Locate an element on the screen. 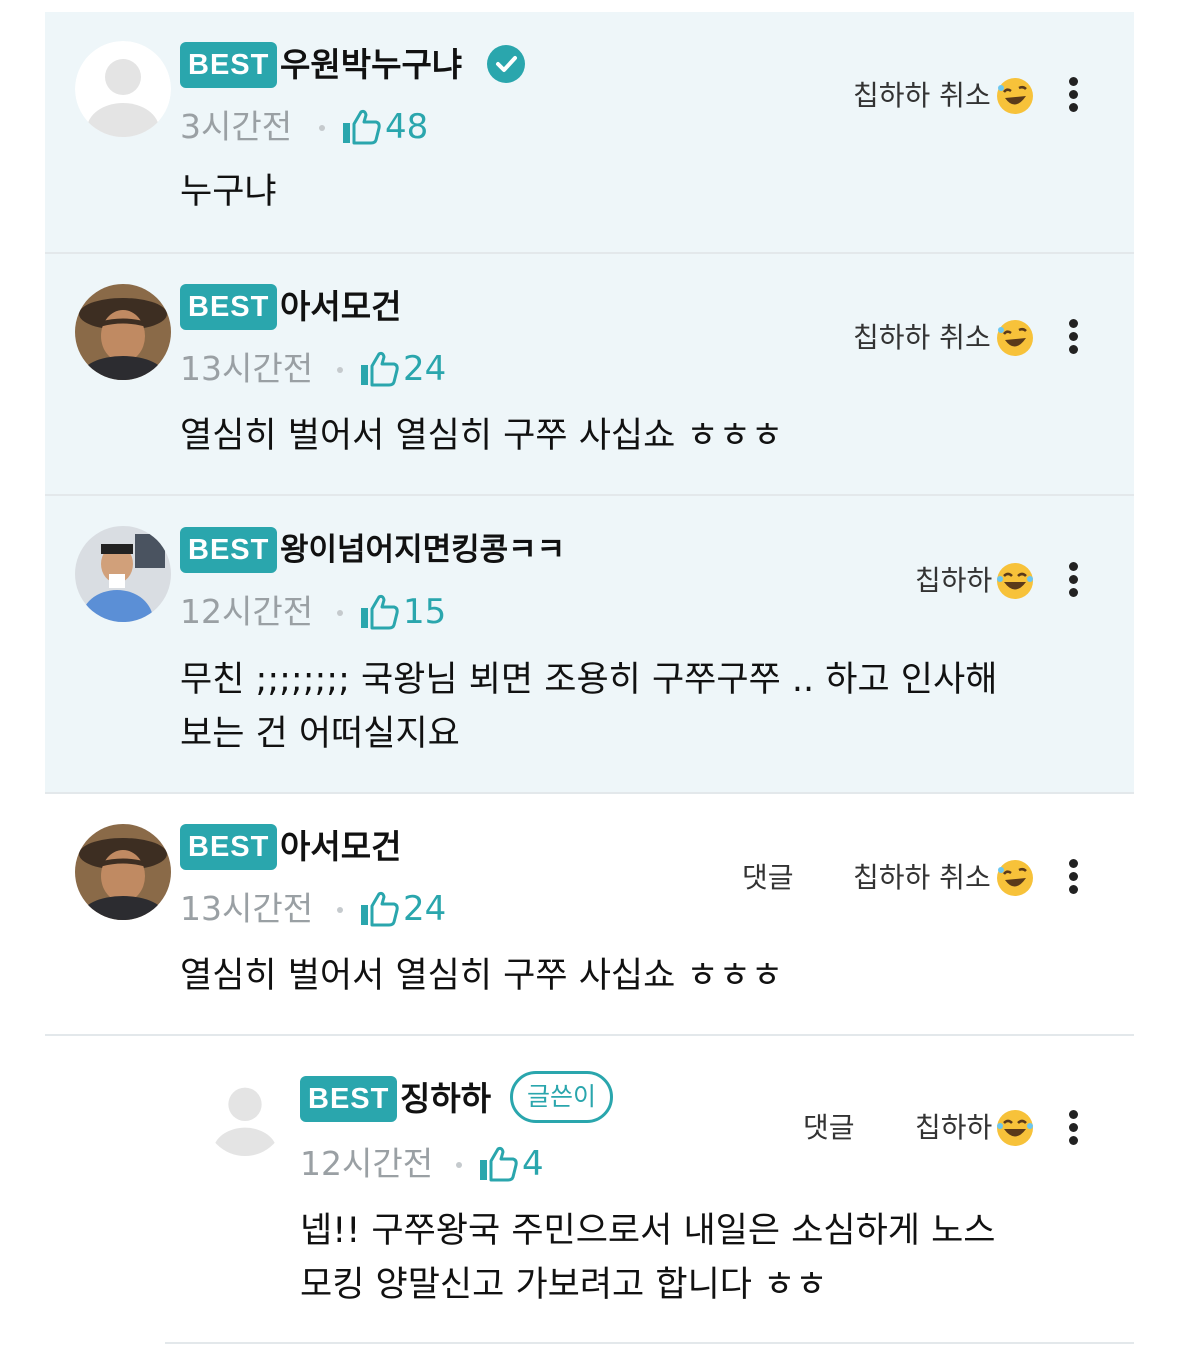 This screenshot has height=1351, width=1179. like-count: 15 is located at coordinates (425, 612).